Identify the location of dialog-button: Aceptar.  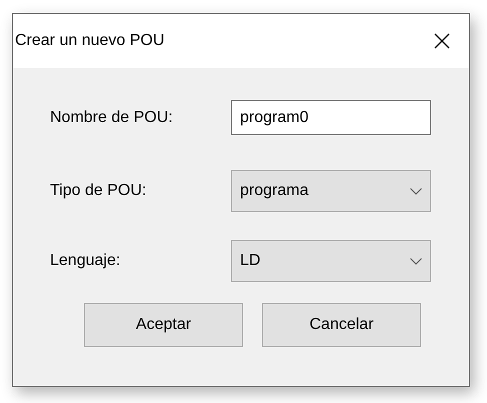
(163, 325).